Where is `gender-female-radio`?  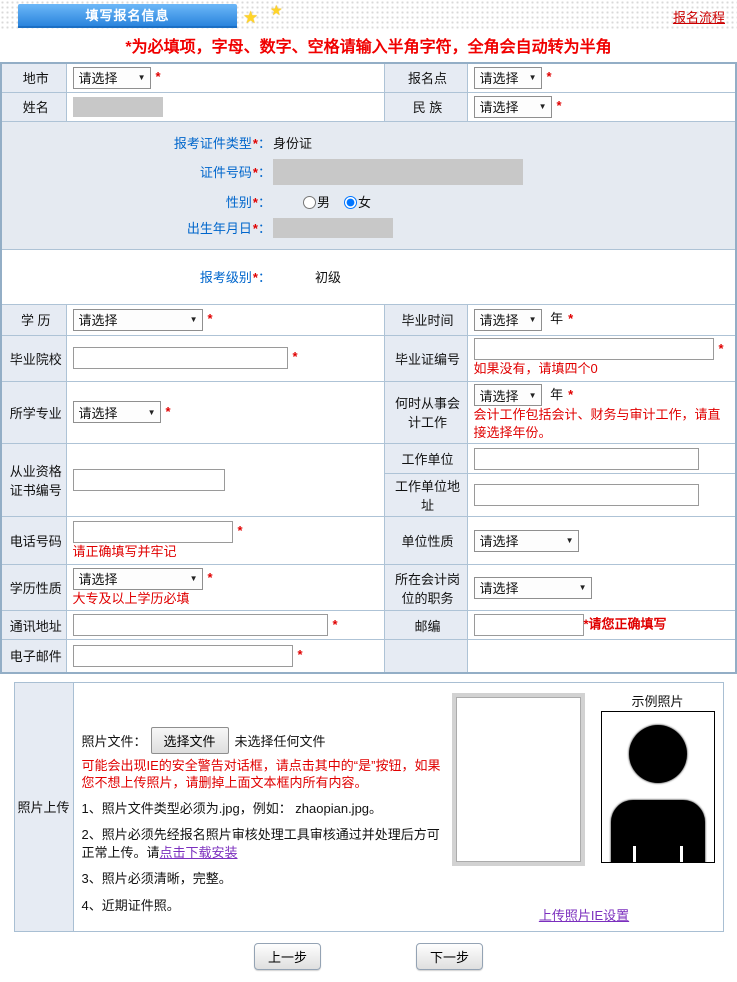 gender-female-radio is located at coordinates (351, 202).